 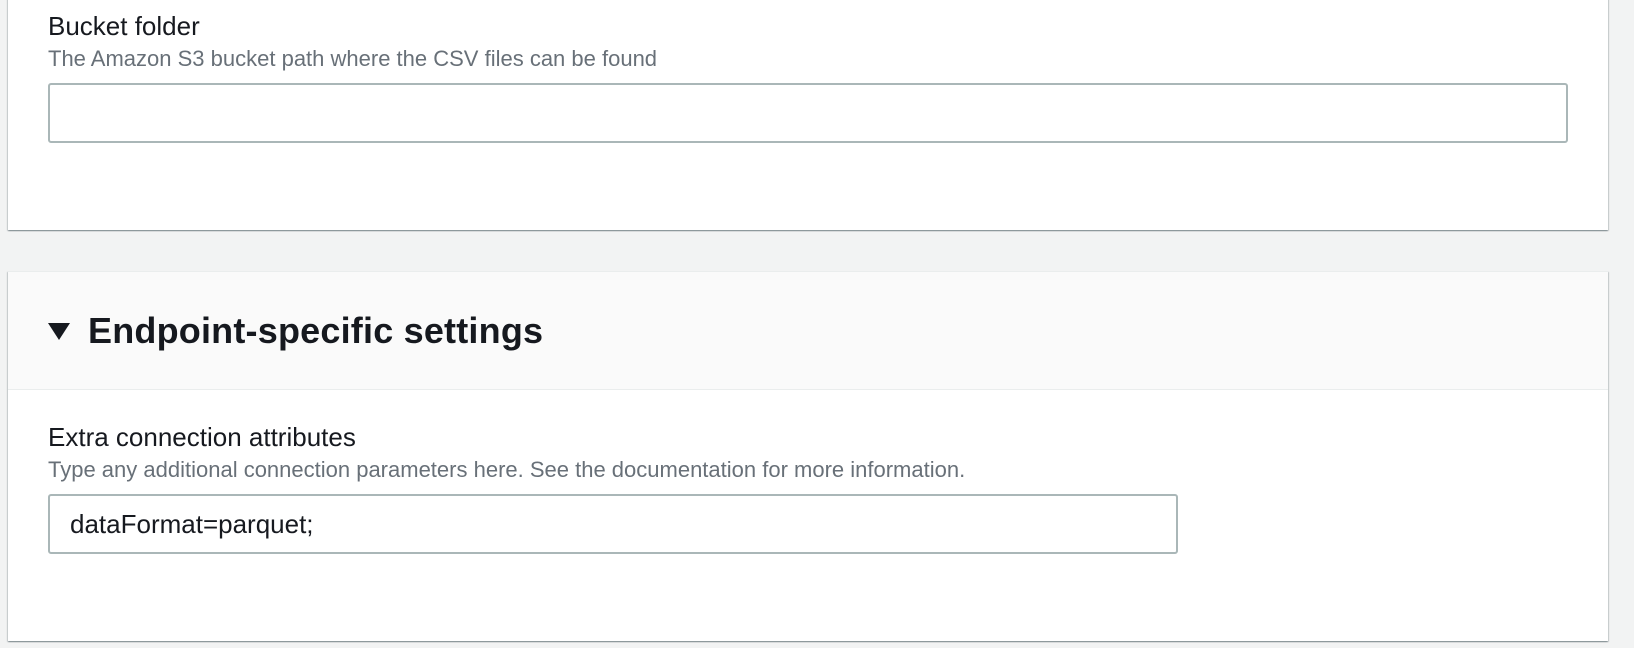 I want to click on bucket-folder-input, so click(x=808, y=113).